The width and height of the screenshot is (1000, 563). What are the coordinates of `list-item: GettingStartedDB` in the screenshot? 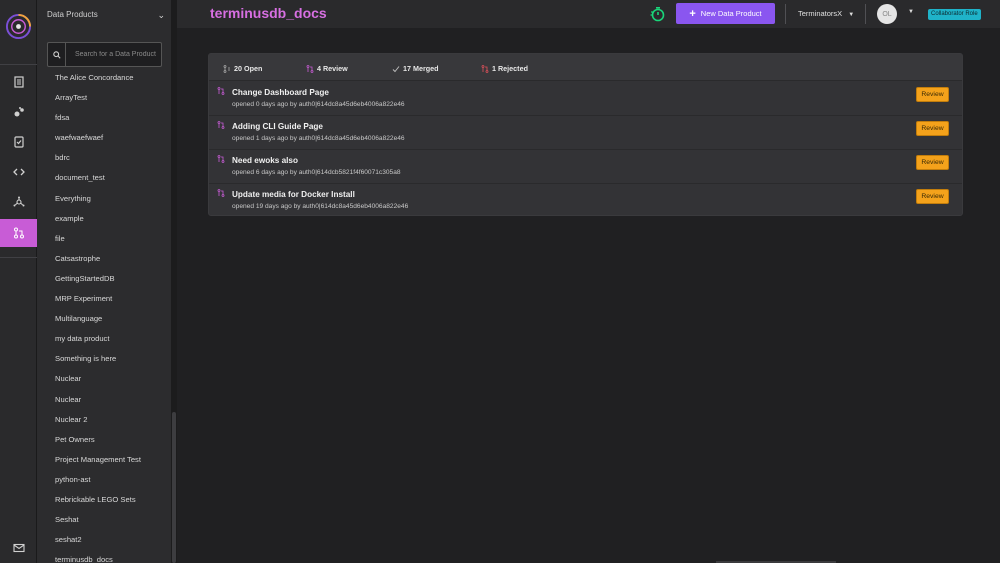 It's located at (111, 283).